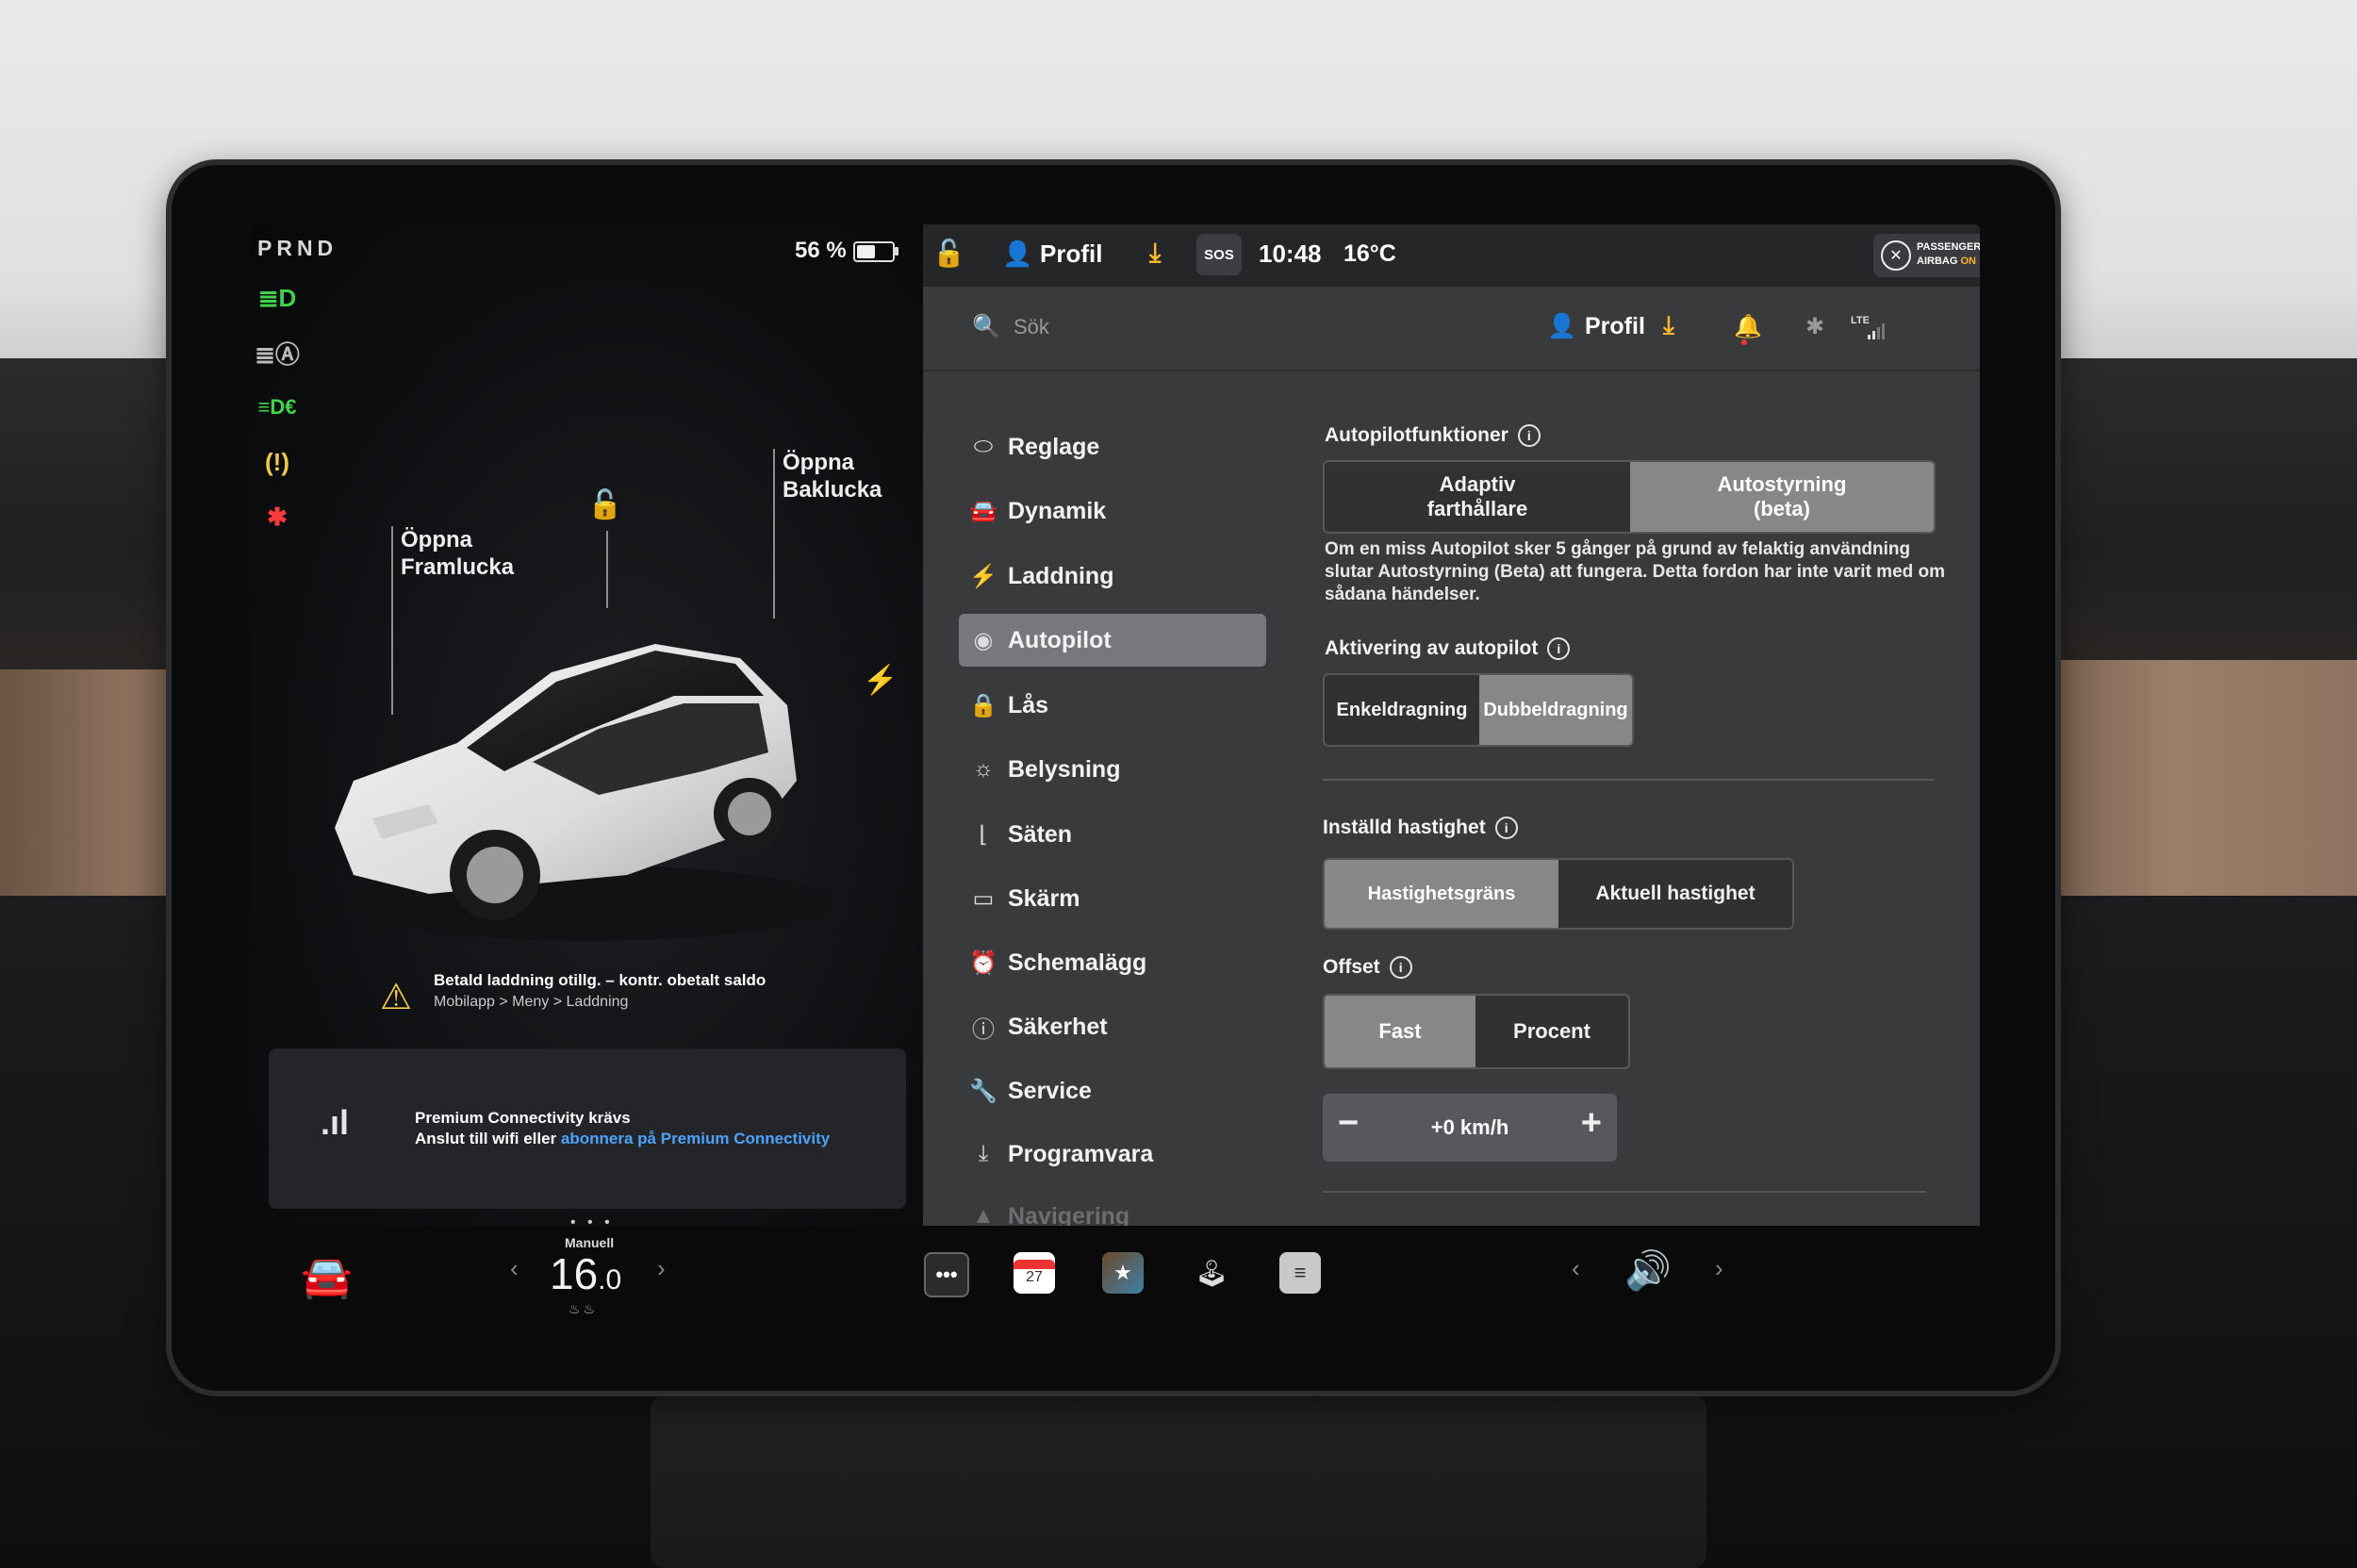 This screenshot has height=1568, width=2357. I want to click on speed-limit-option: Hastighetsgräns, so click(1441, 894).